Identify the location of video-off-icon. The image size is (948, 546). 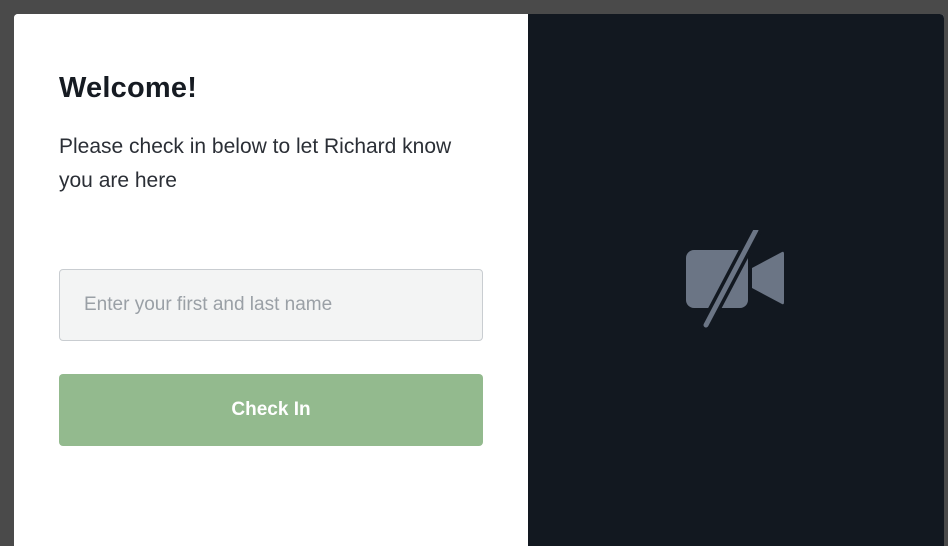
(735, 280).